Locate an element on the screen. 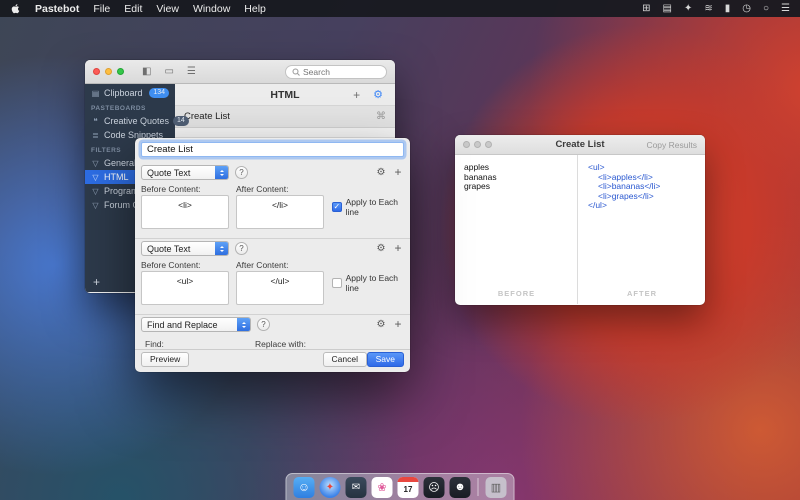  before-line: grapes is located at coordinates (477, 186).